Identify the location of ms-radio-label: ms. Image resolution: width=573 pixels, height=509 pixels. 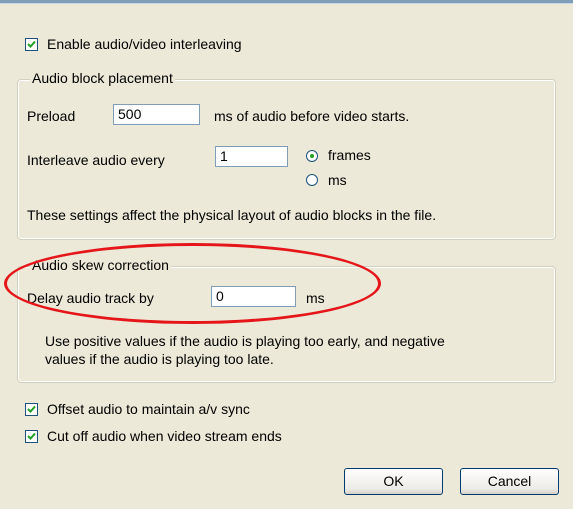
(337, 180).